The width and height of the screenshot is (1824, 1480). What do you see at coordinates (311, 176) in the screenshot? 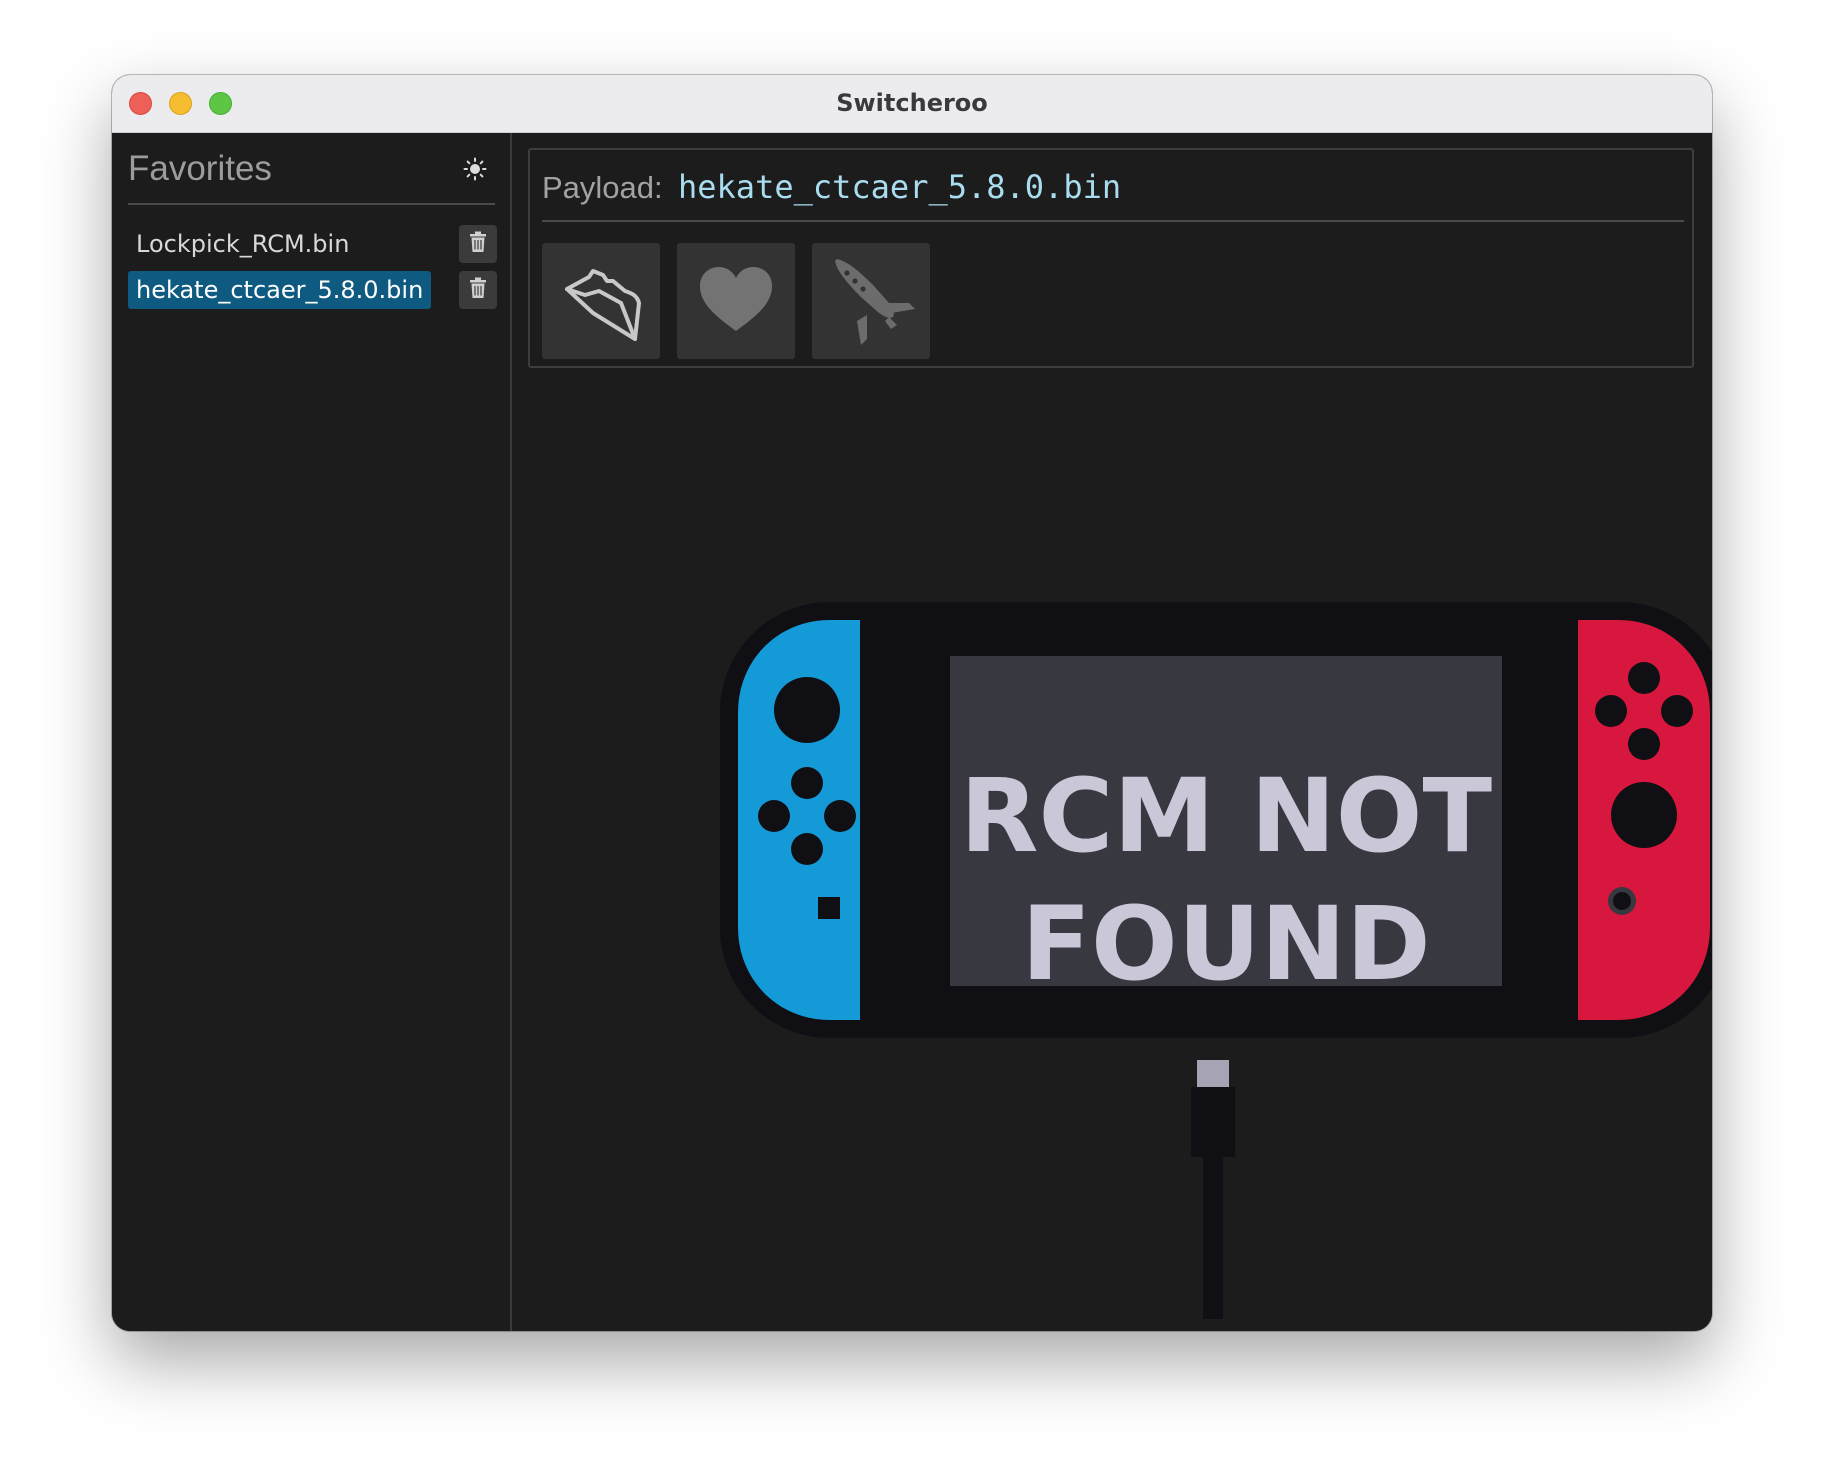
I see `favorites-header: Favorites` at bounding box center [311, 176].